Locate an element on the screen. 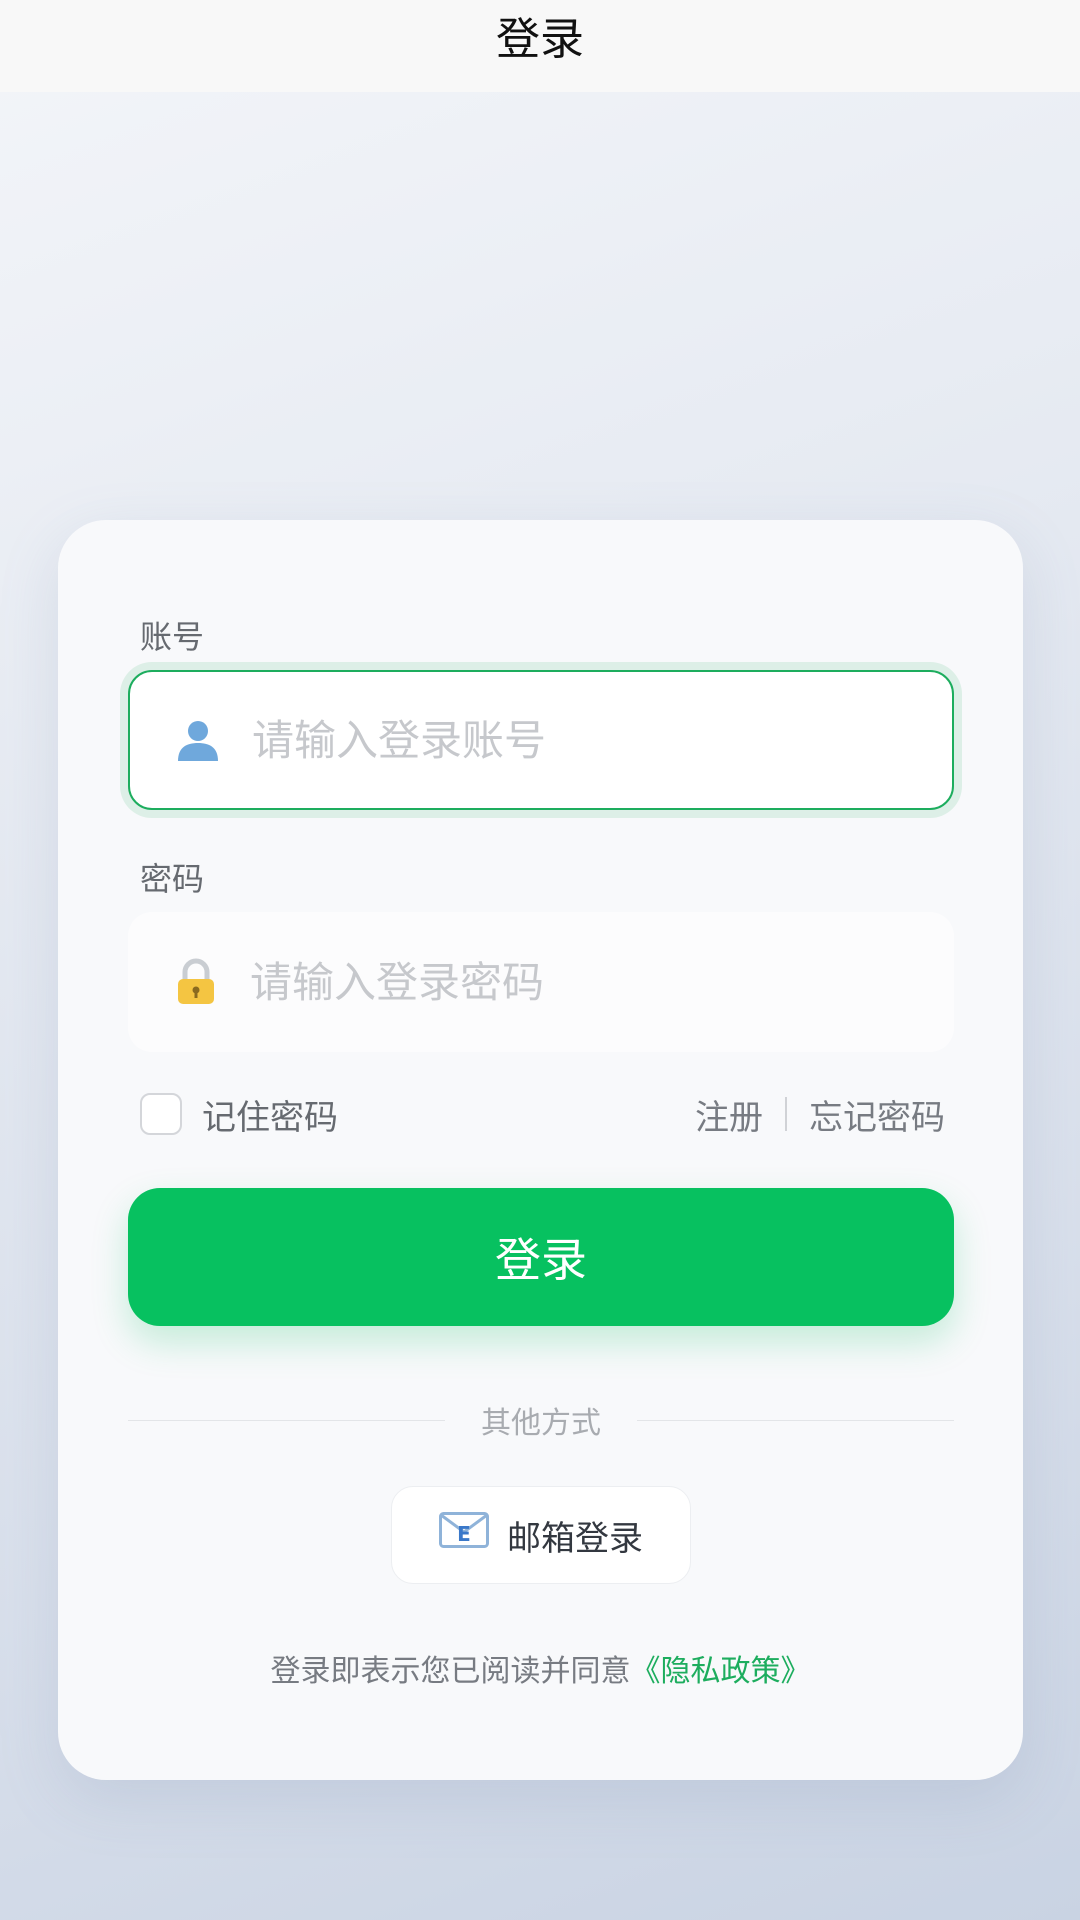 The height and width of the screenshot is (1920, 1080). email-icon: E is located at coordinates (464, 1535).